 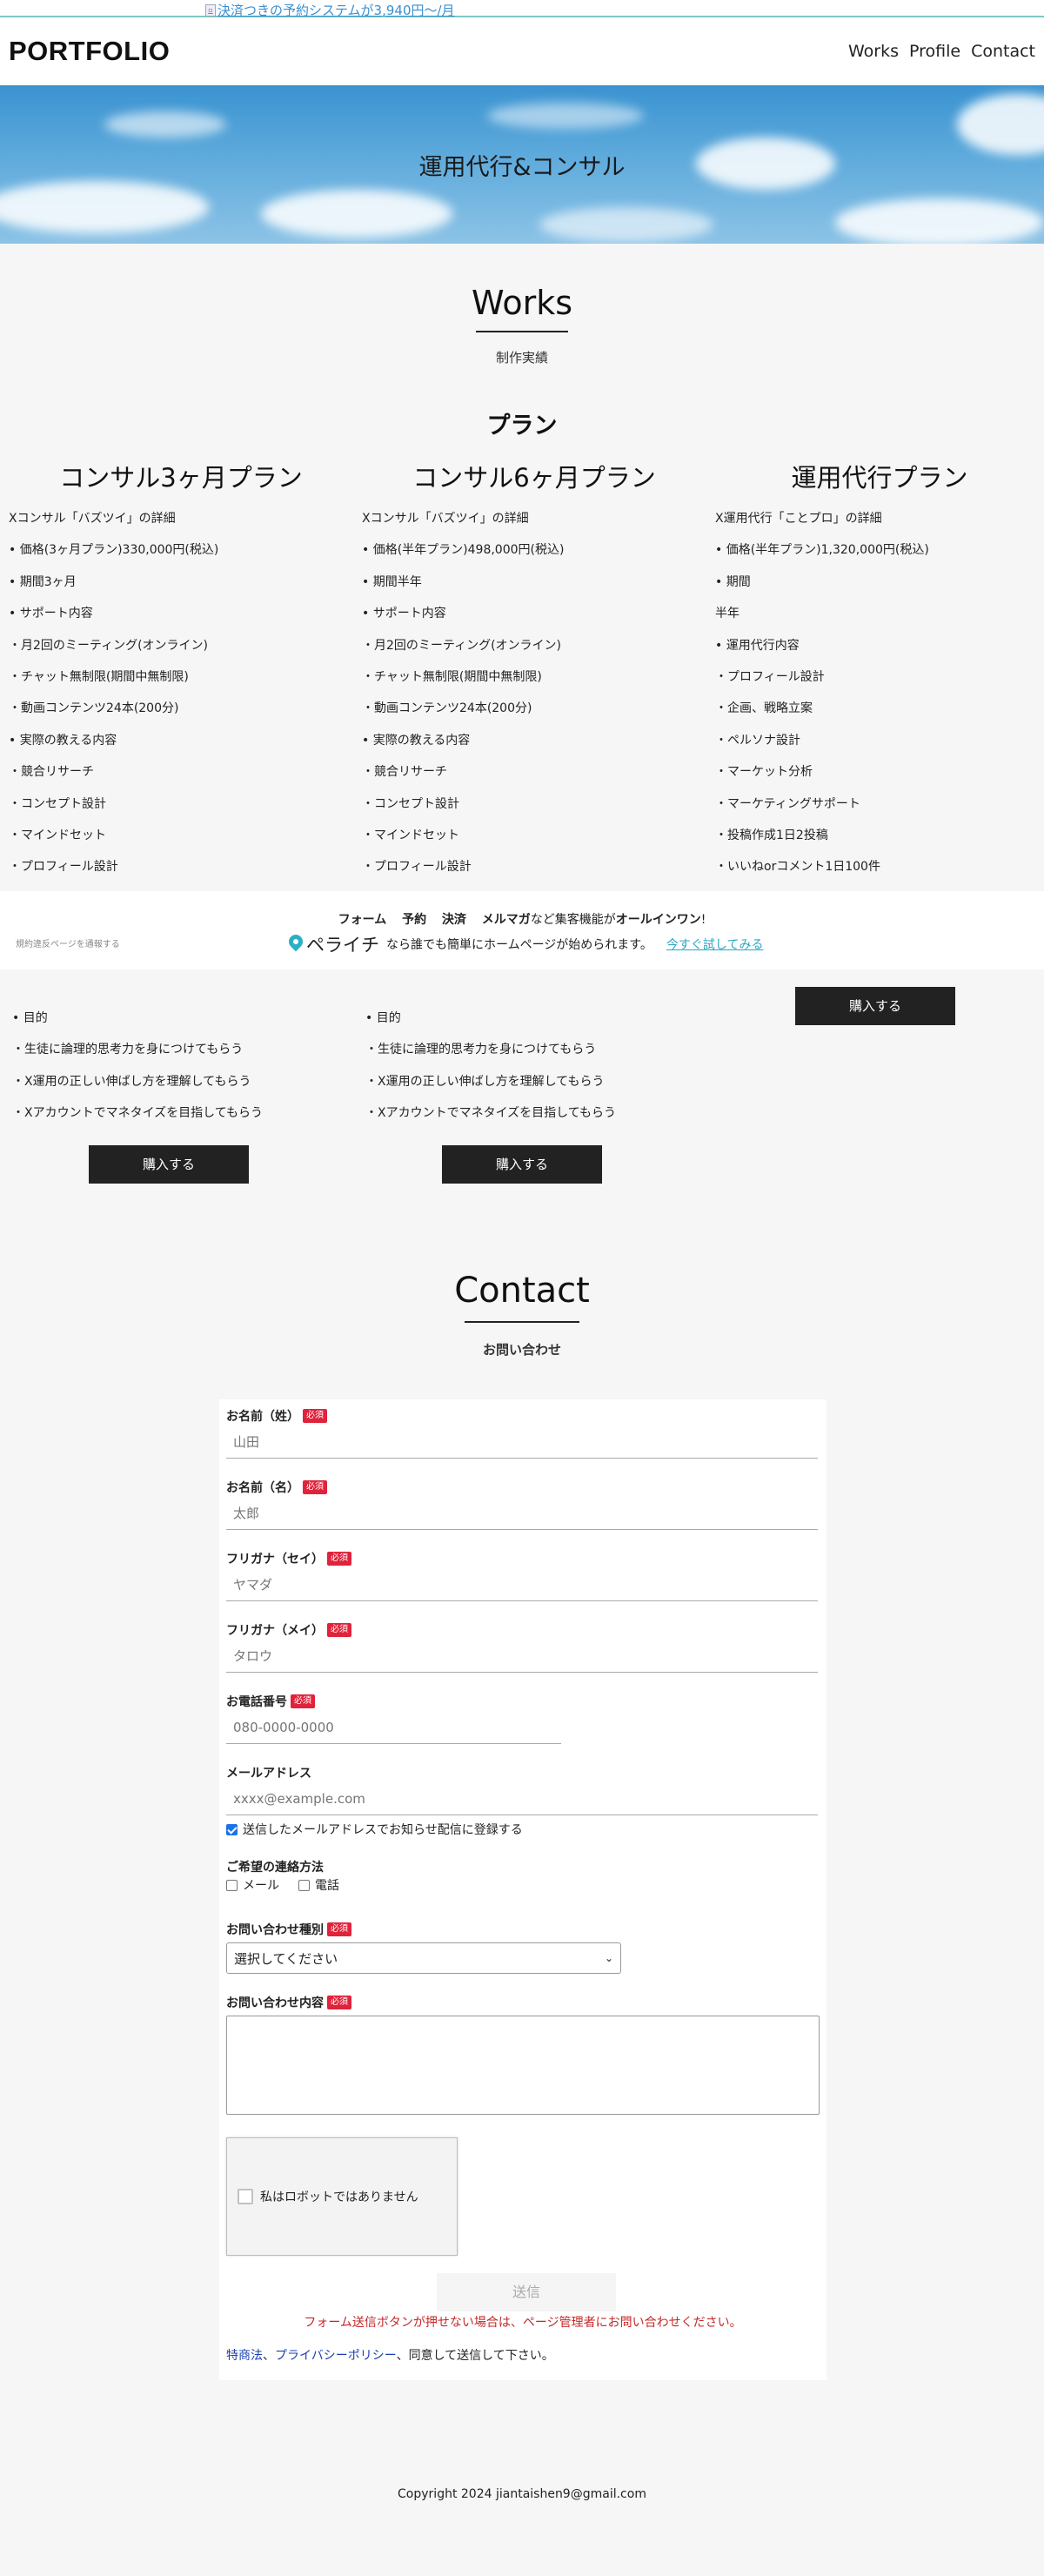 What do you see at coordinates (262, 1488) in the screenshot?
I see `label-text: お名前（名）` at bounding box center [262, 1488].